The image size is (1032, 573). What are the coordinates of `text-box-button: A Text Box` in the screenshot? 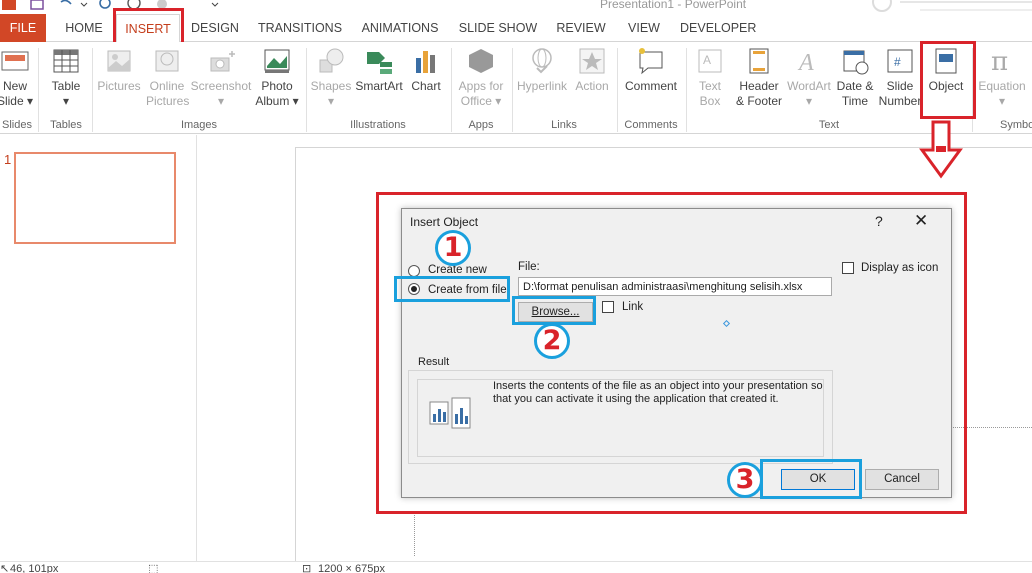 It's located at (710, 77).